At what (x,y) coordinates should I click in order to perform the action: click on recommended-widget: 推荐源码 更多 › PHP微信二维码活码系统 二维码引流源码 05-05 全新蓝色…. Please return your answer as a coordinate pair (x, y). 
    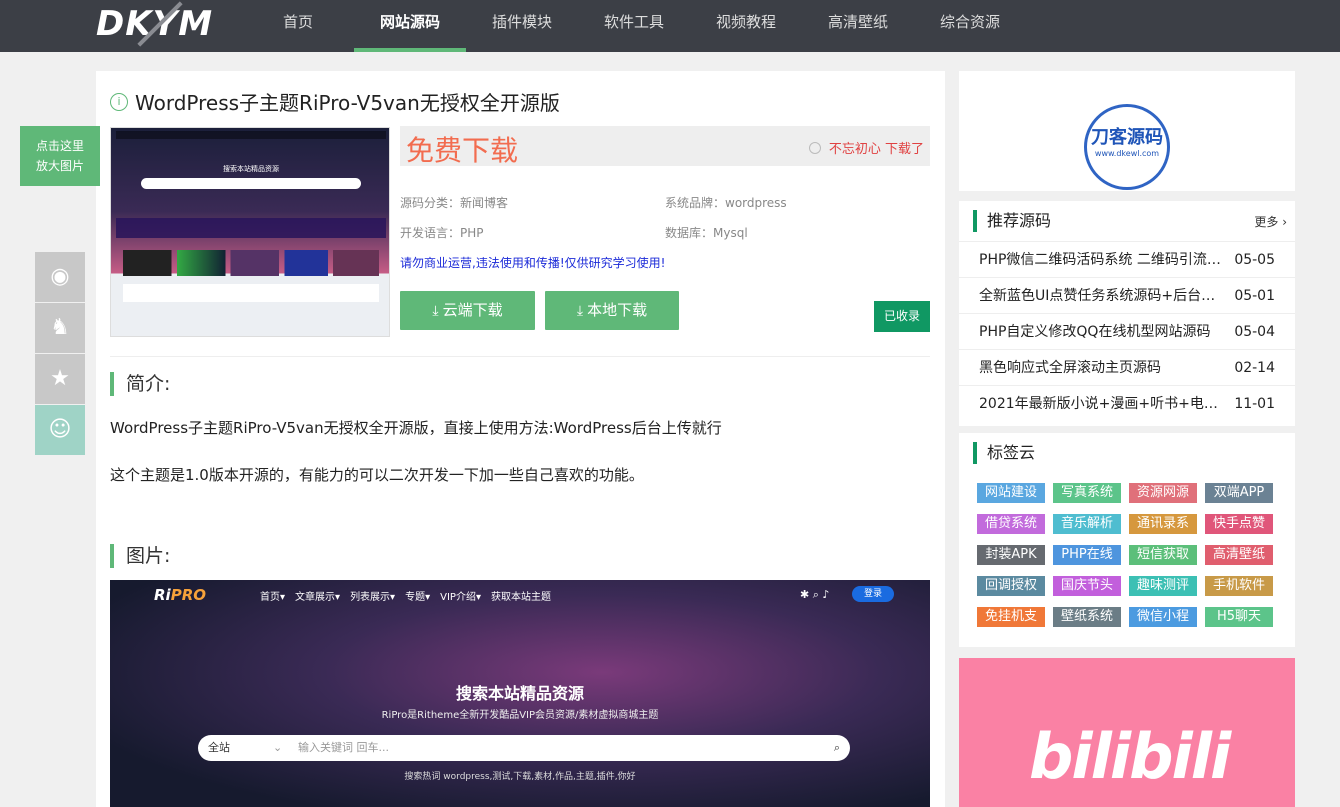
    Looking at the image, I should click on (1127, 313).